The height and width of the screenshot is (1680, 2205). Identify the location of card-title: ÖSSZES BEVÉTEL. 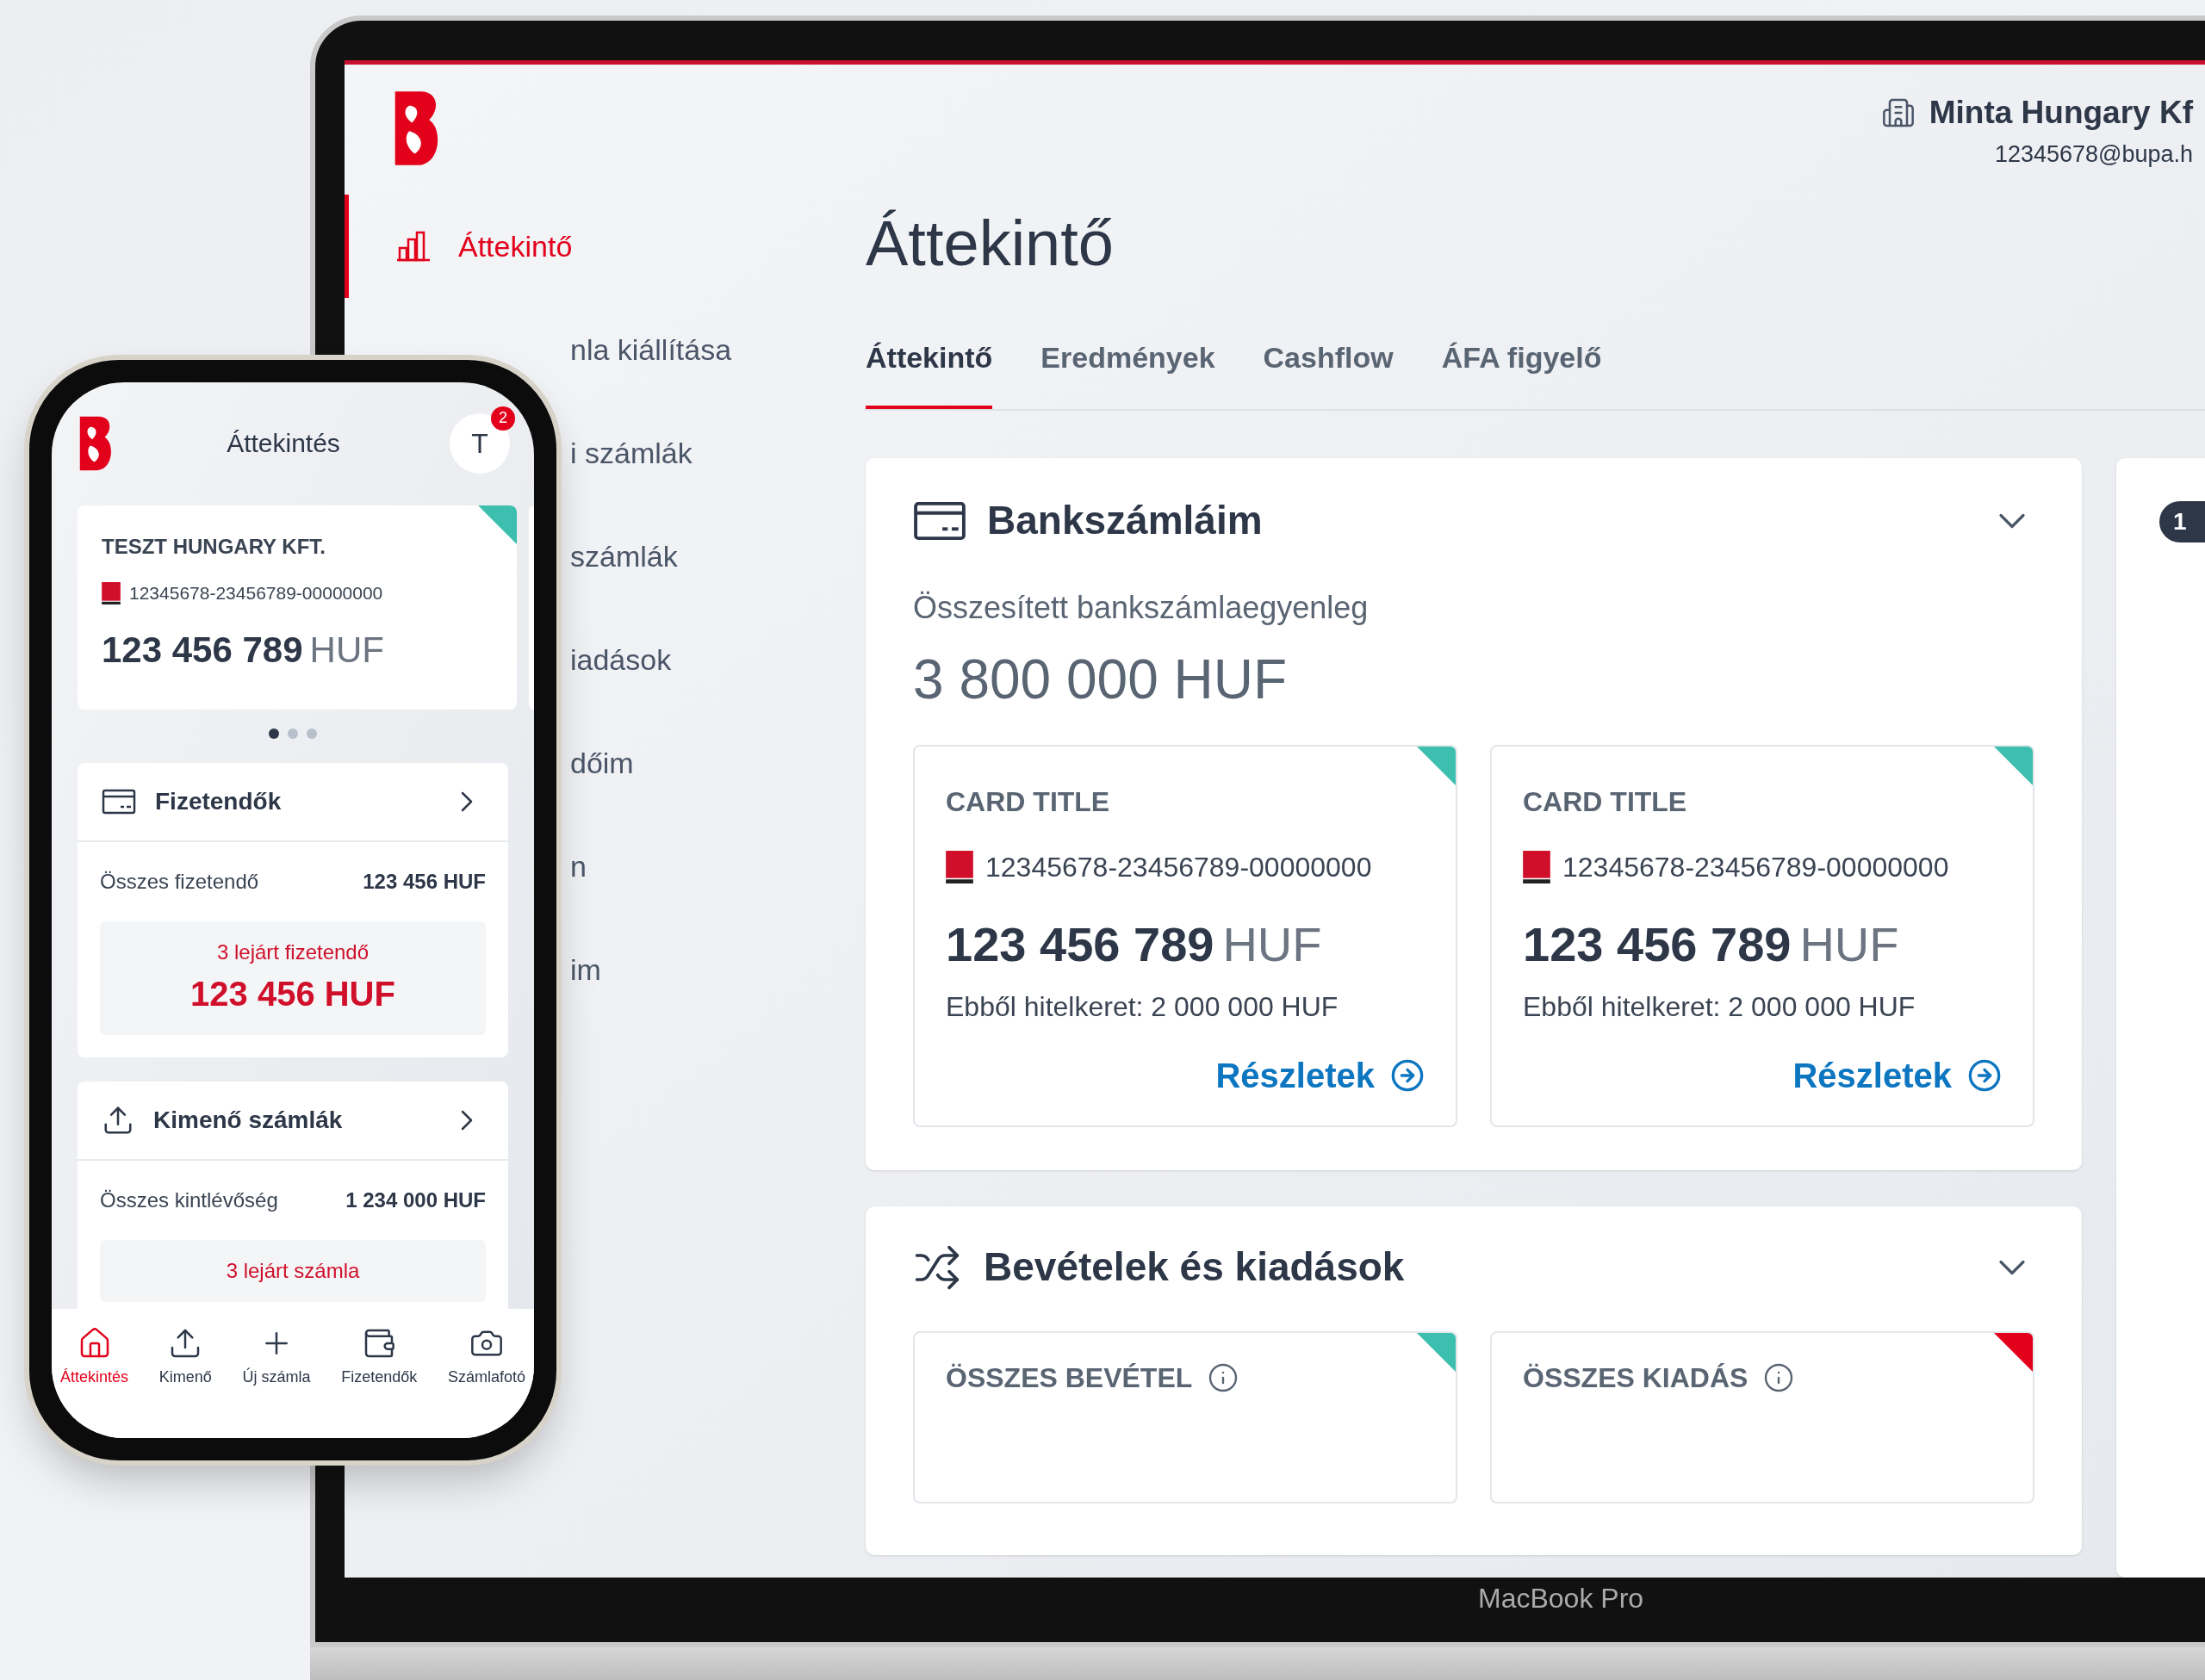
(1069, 1378).